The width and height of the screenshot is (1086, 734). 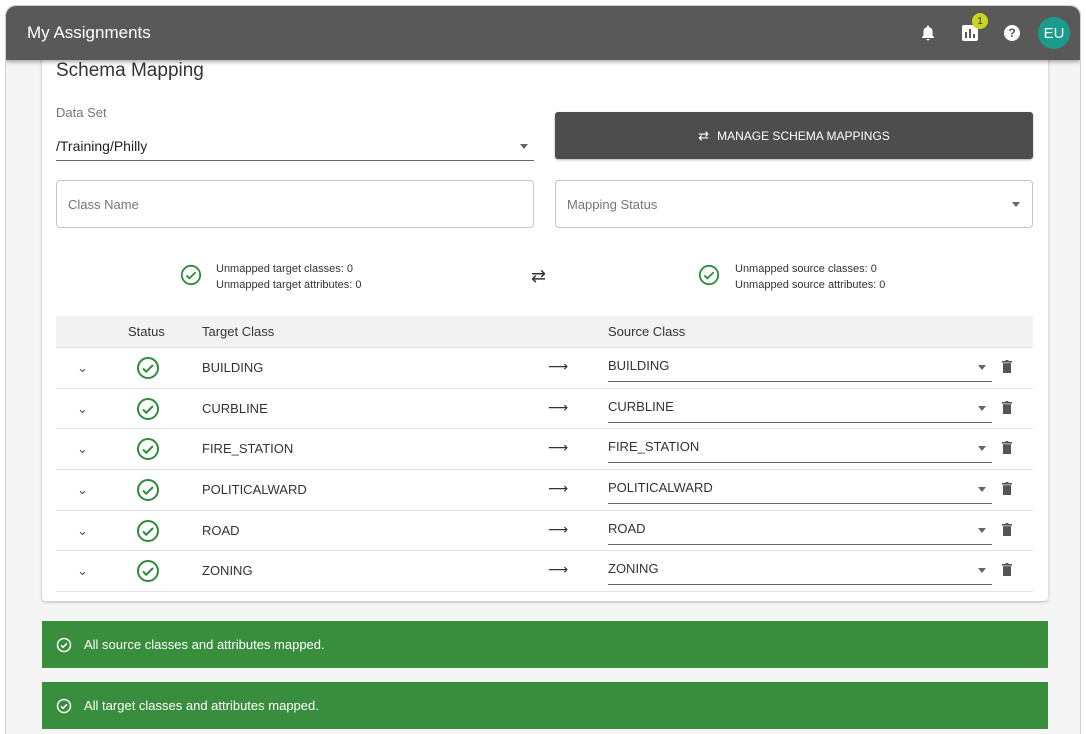 What do you see at coordinates (800, 489) in the screenshot?
I see `source-class-select: POLITICALWARD` at bounding box center [800, 489].